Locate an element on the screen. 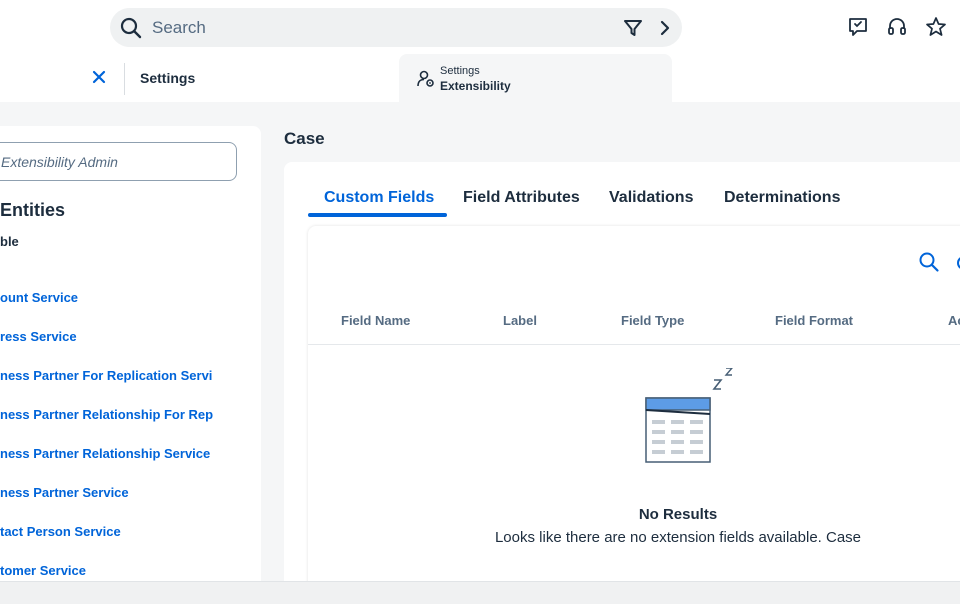 The image size is (960, 604). global-search-field: Search is located at coordinates (396, 27).